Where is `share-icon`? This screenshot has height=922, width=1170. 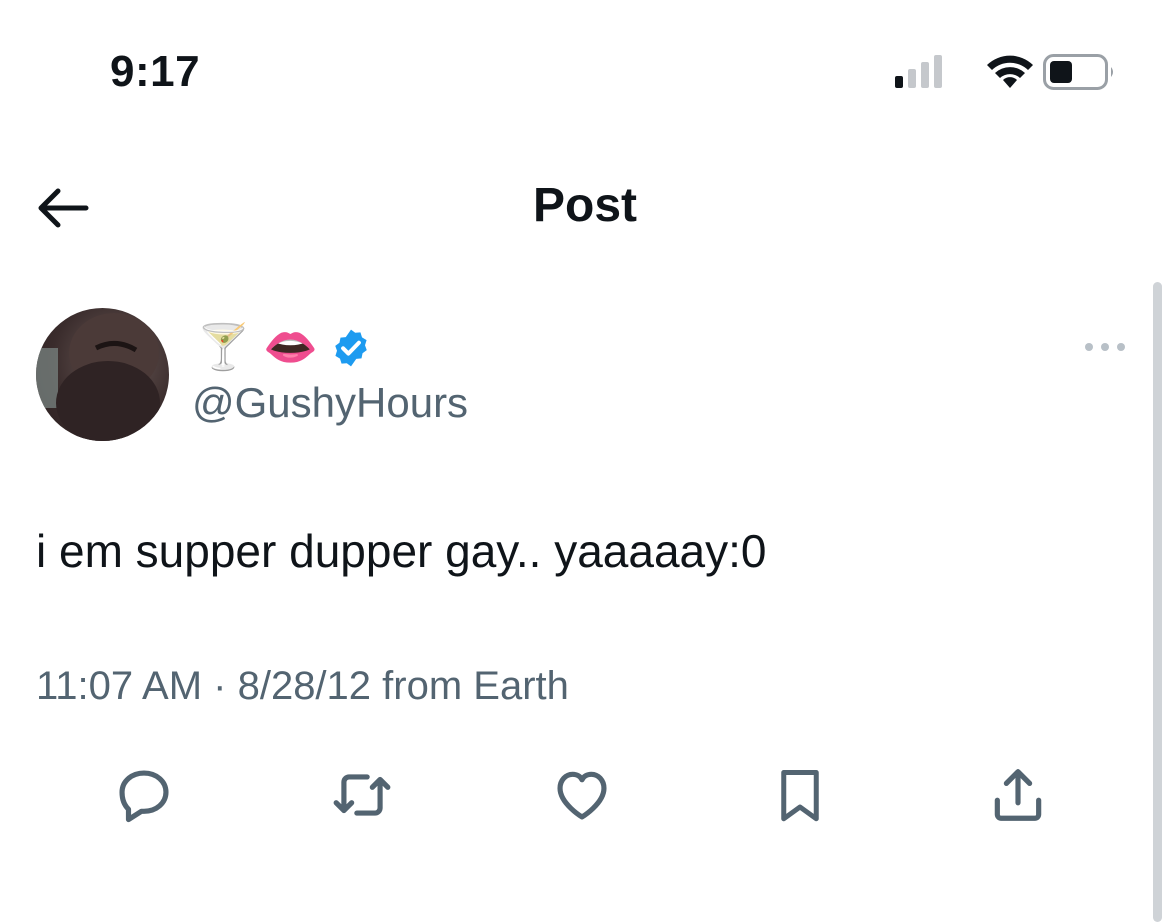
share-icon is located at coordinates (1018, 795).